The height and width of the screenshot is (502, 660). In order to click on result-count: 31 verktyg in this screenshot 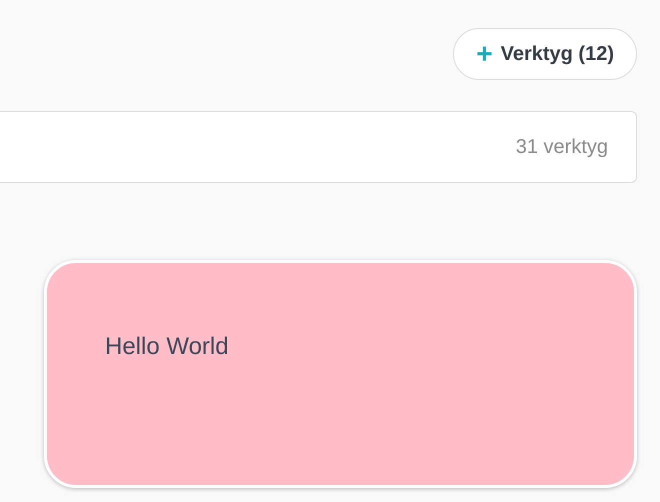, I will do `click(562, 147)`.